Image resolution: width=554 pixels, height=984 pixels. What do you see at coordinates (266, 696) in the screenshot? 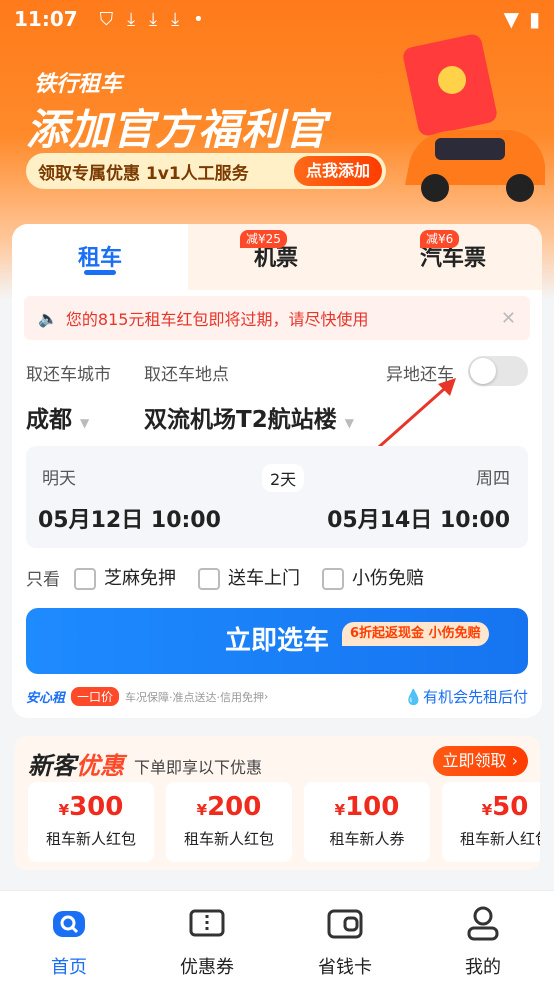
I see `chevron-right-icon: ›` at bounding box center [266, 696].